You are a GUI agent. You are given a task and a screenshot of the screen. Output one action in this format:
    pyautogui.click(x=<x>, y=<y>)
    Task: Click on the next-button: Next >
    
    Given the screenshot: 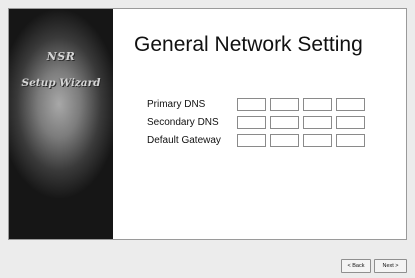 What is the action you would take?
    pyautogui.click(x=390, y=266)
    